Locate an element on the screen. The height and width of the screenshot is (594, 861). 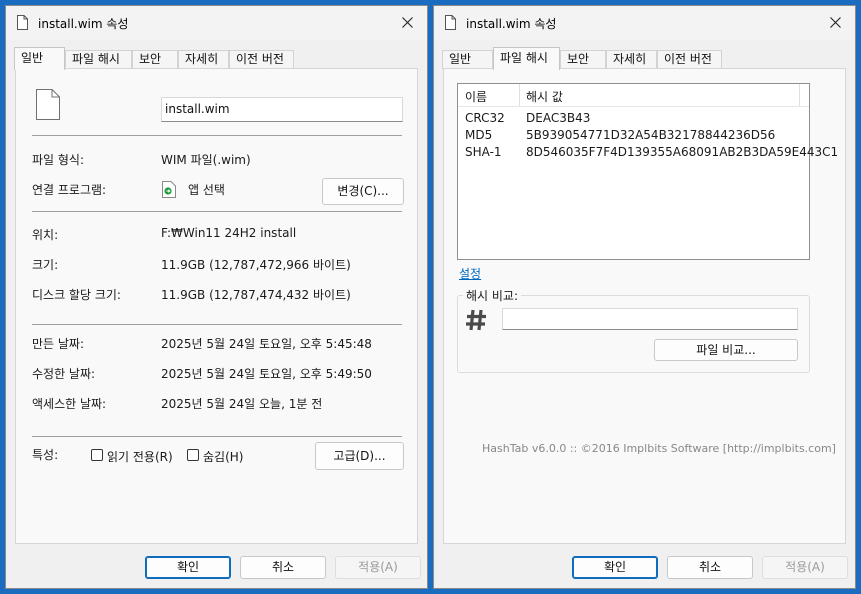
disk-size-label: 디스크 할당 크기: is located at coordinates (76, 295).